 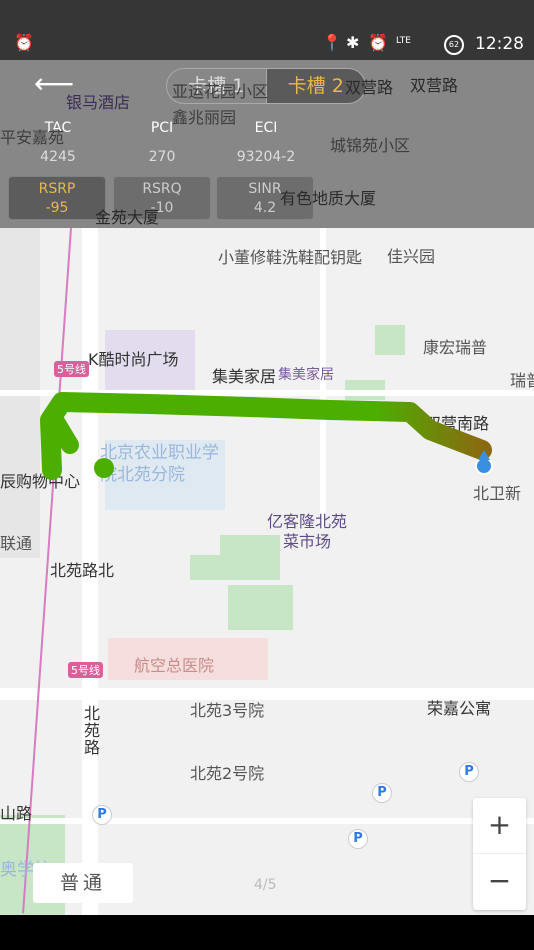 I want to click on battery-icon: 62, so click(x=454, y=45).